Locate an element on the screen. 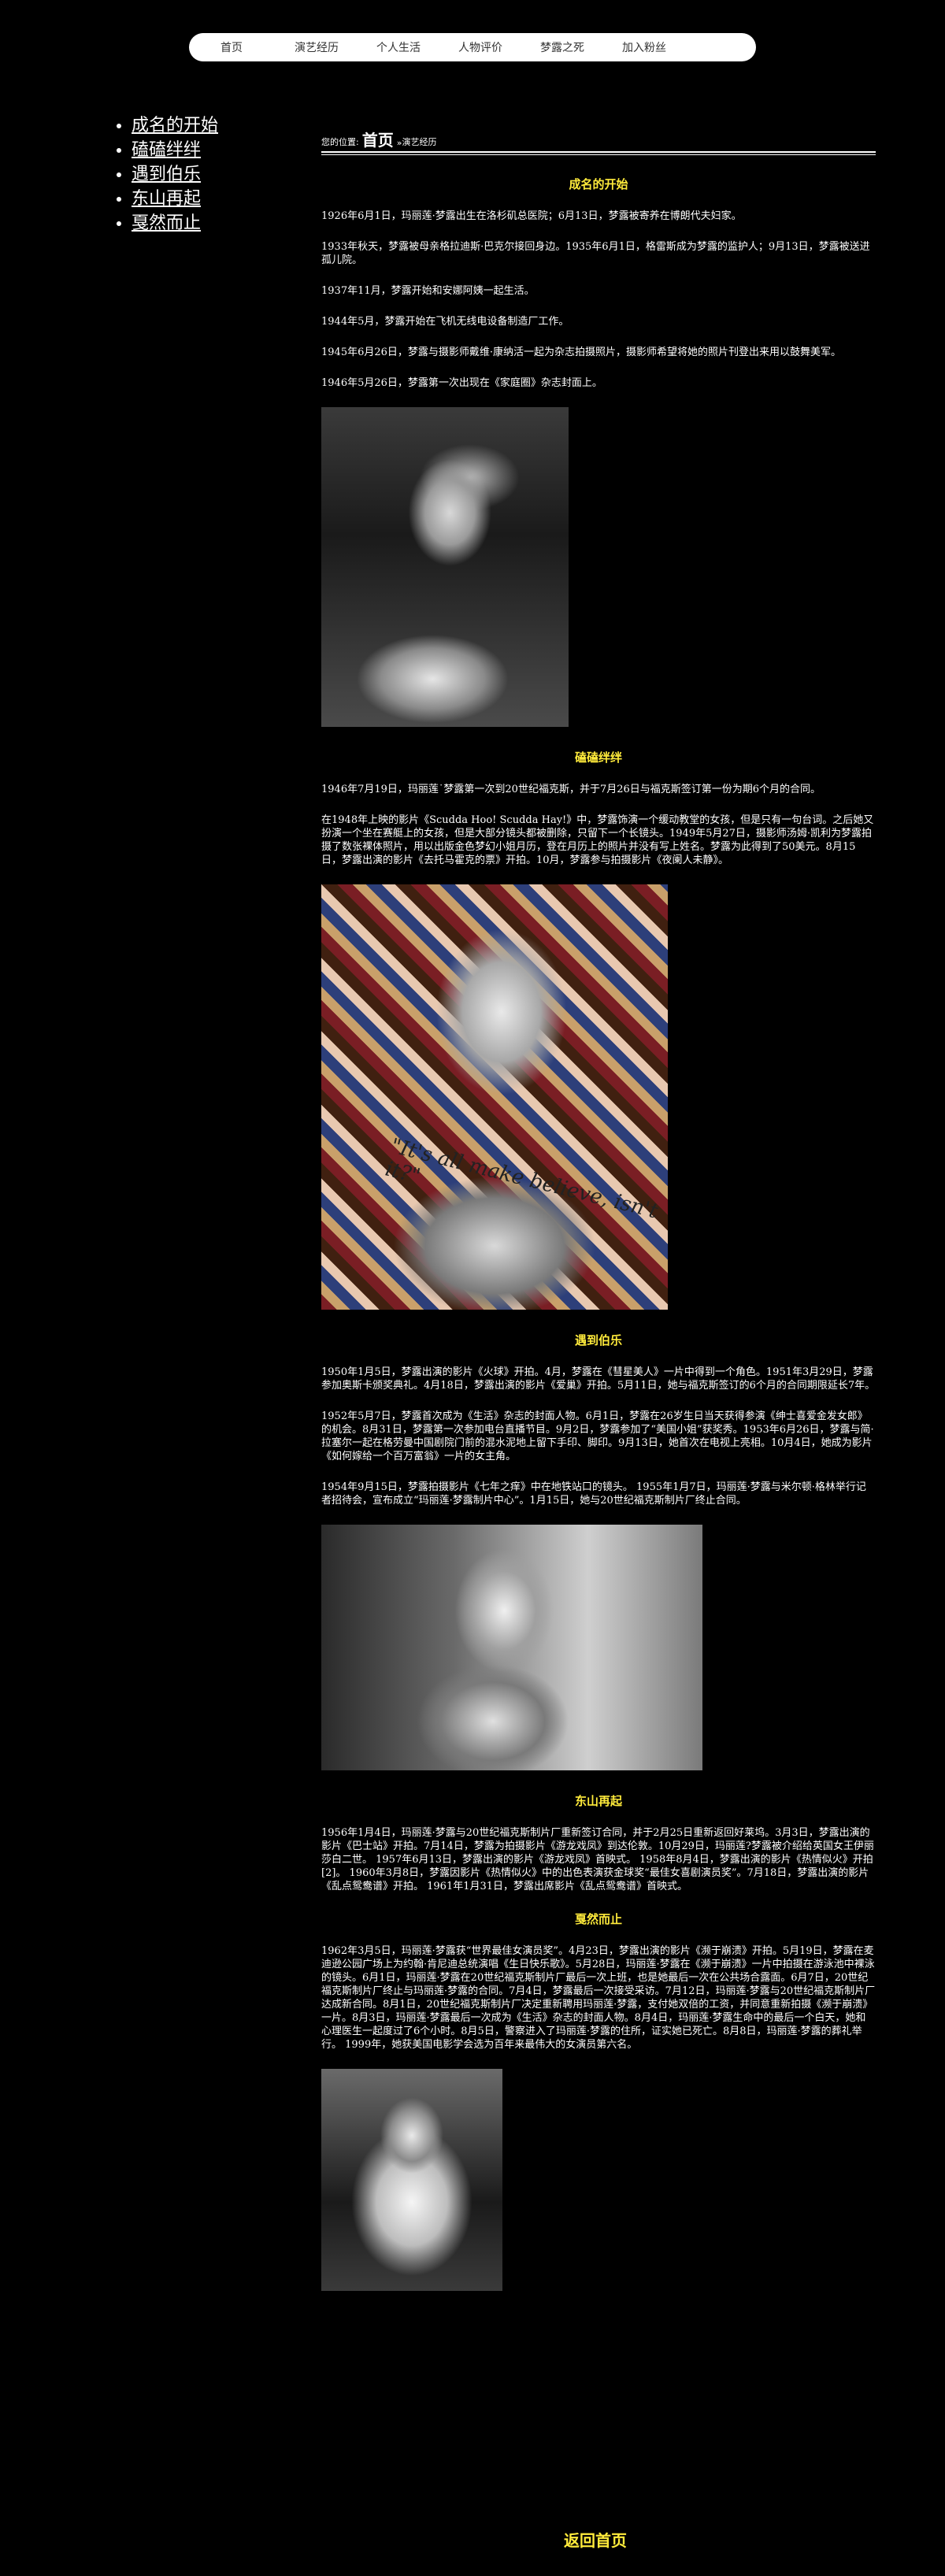 The height and width of the screenshot is (2576, 945). photo-monroe-bridal-veil is located at coordinates (411, 2180).